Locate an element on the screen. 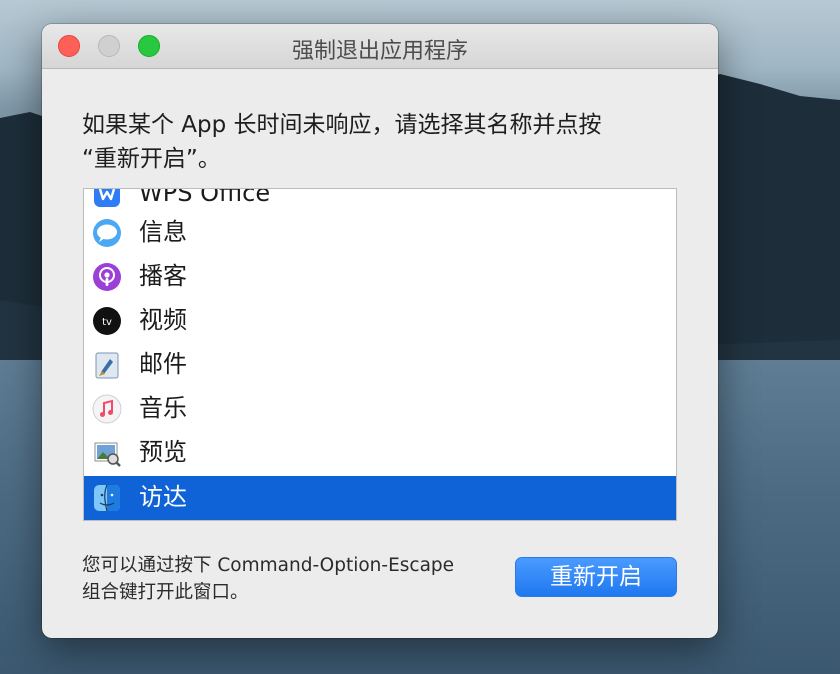 This screenshot has width=840, height=674. list-item-label: 访达 is located at coordinates (163, 497).